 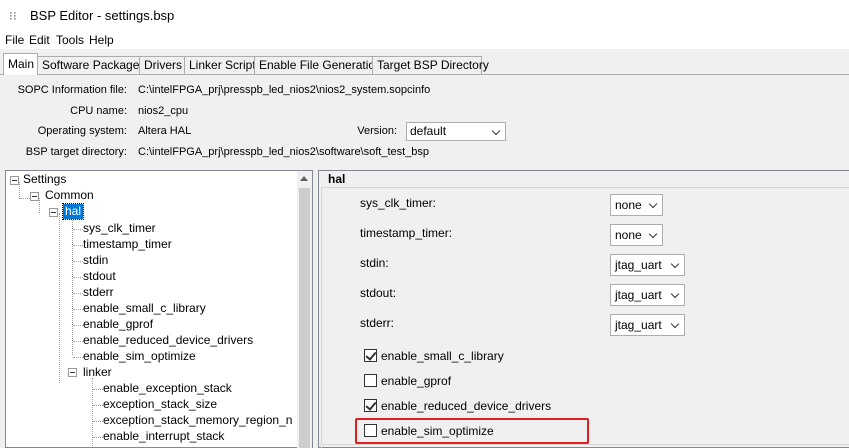 I want to click on os-label: Operating system:, so click(x=82, y=131).